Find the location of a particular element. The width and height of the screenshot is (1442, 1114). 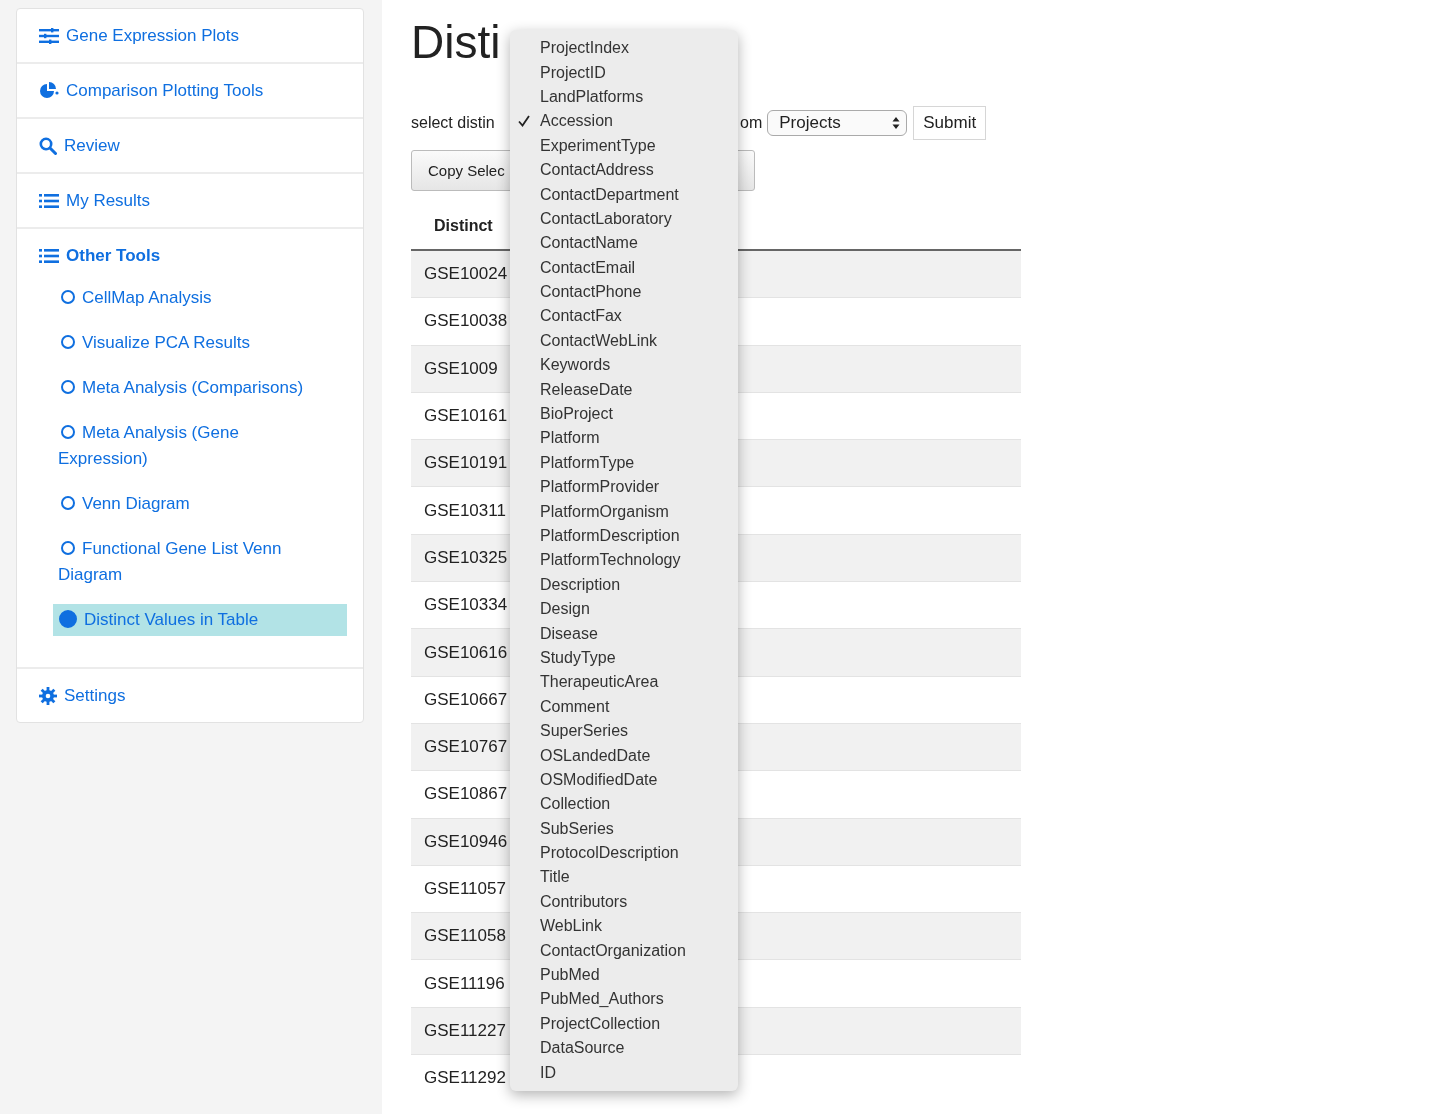

sidebar-item: Review is located at coordinates (190, 146).